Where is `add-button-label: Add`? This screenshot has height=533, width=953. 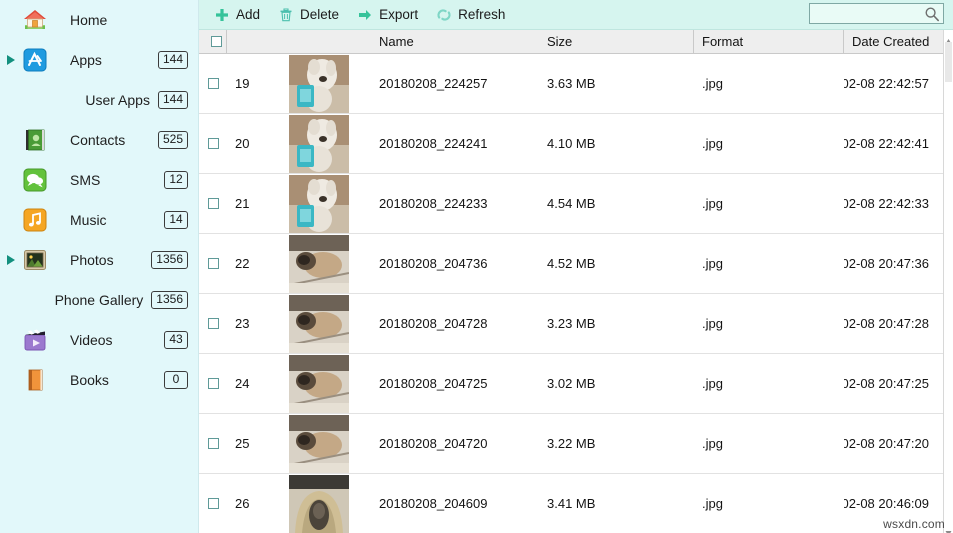 add-button-label: Add is located at coordinates (248, 14).